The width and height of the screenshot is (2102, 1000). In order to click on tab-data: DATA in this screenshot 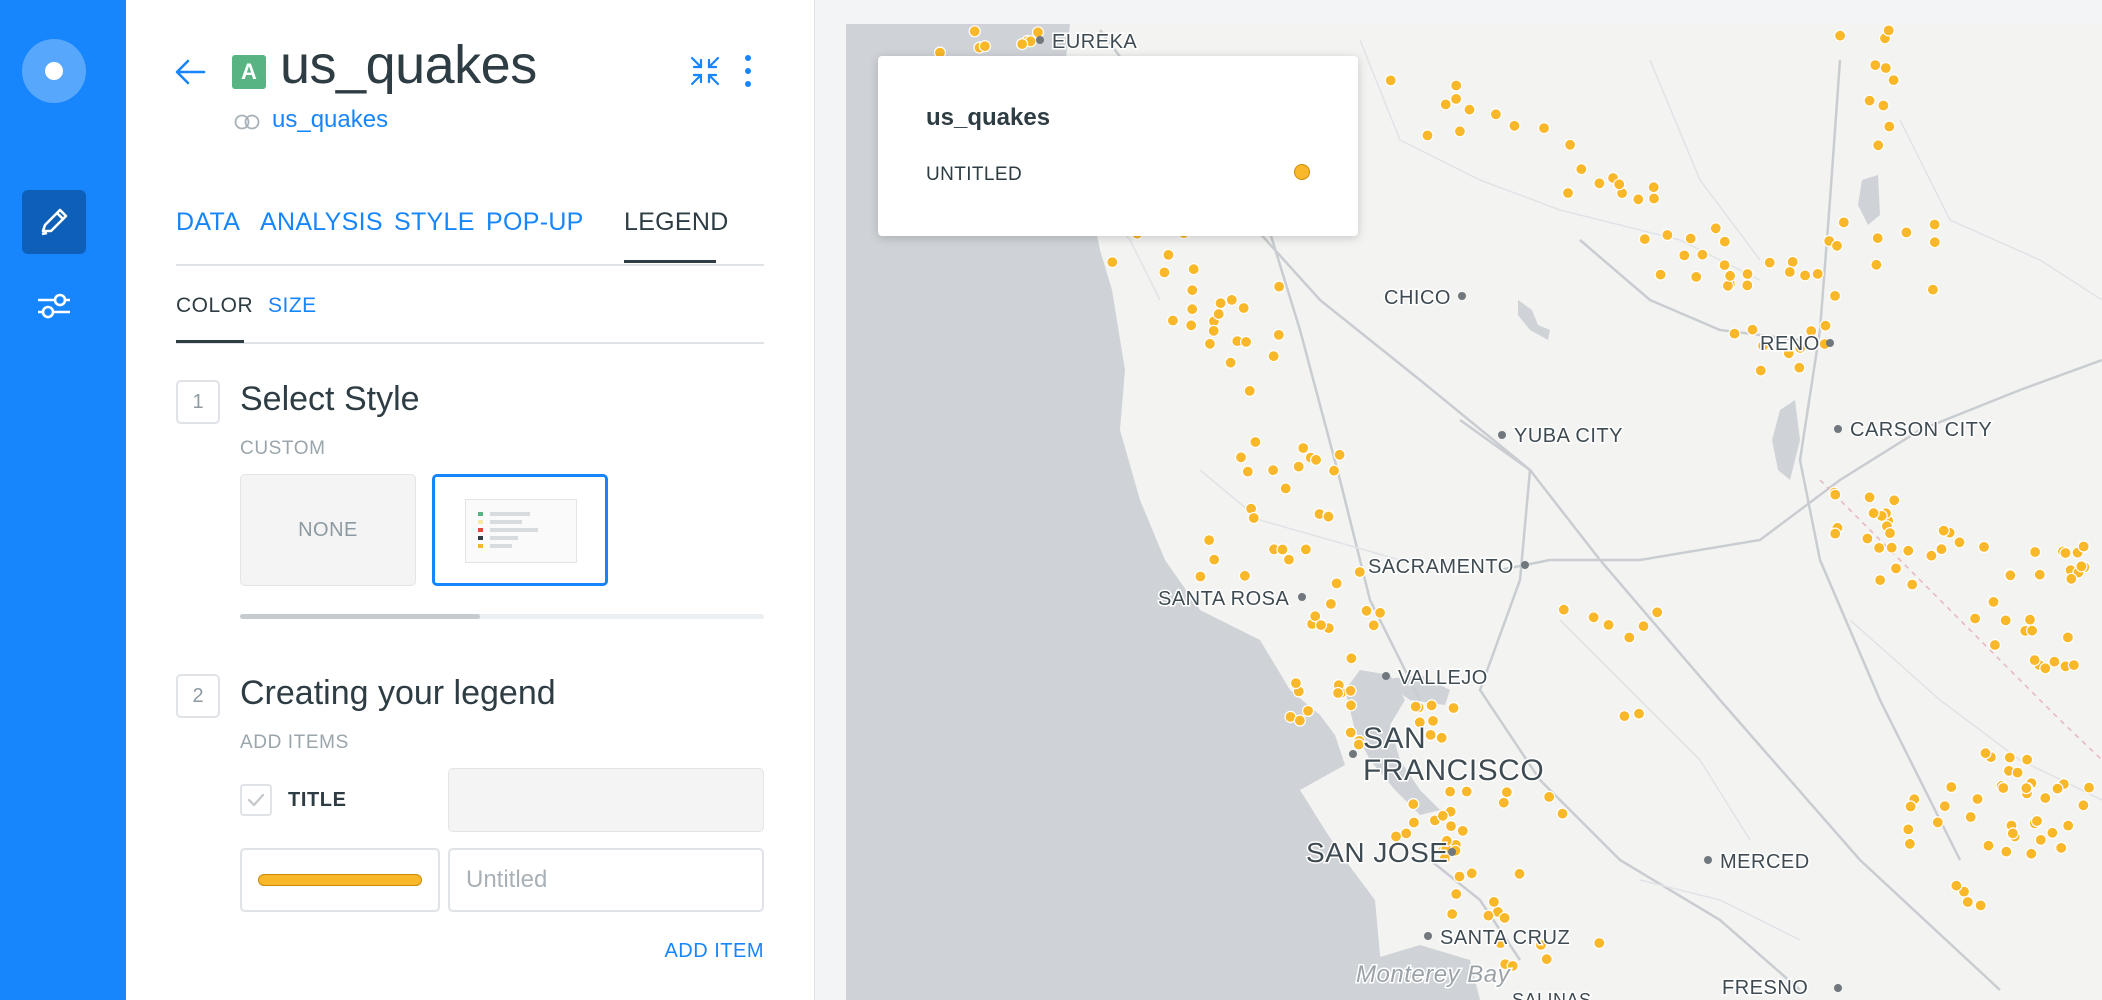, I will do `click(208, 222)`.